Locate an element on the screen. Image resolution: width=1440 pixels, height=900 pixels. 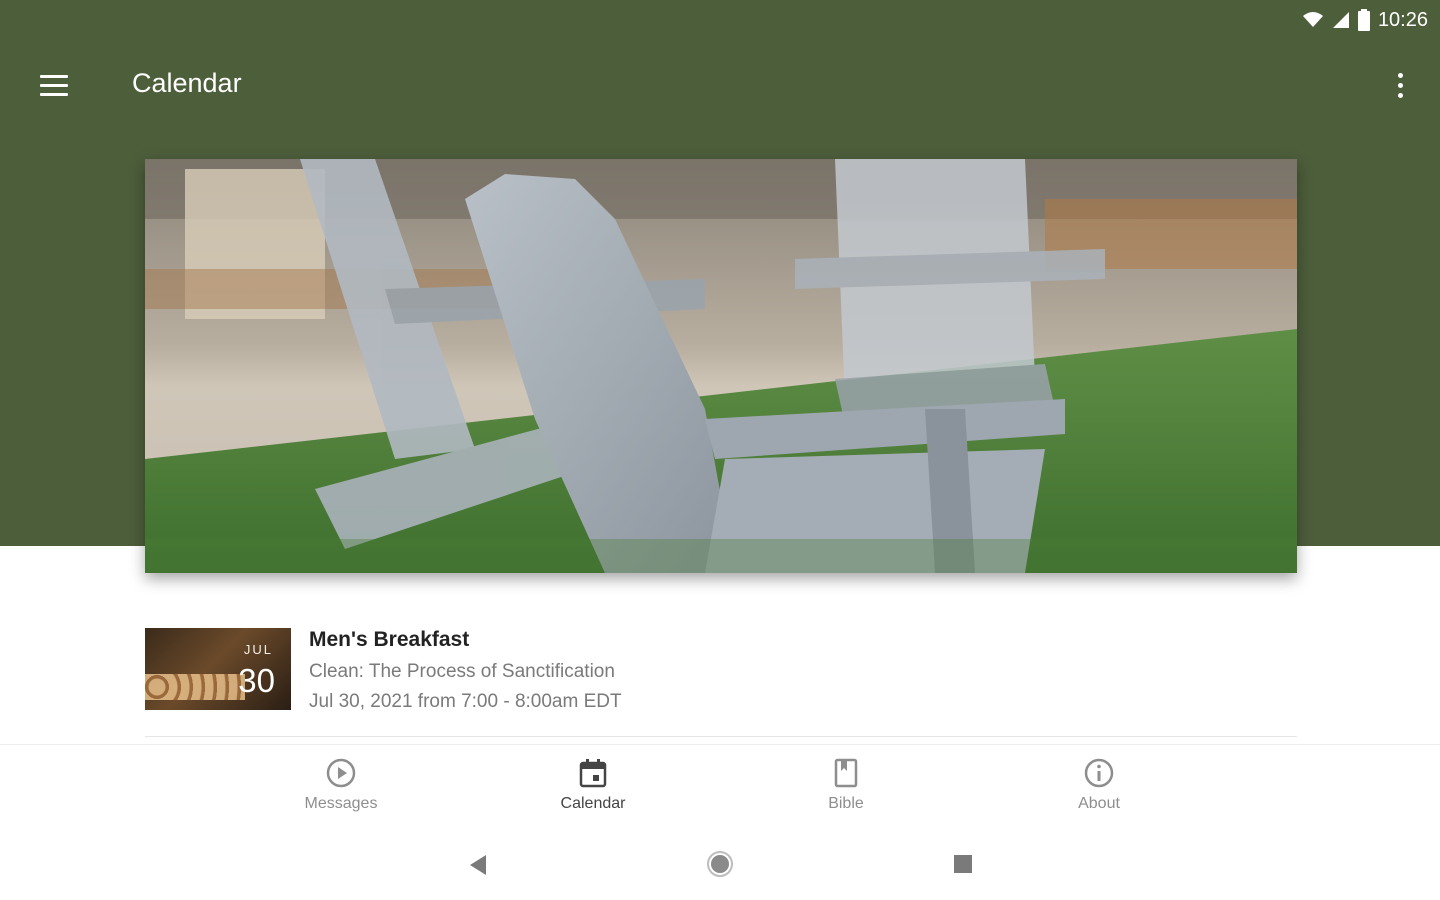
nav-bible-label: Bible is located at coordinates (846, 803).